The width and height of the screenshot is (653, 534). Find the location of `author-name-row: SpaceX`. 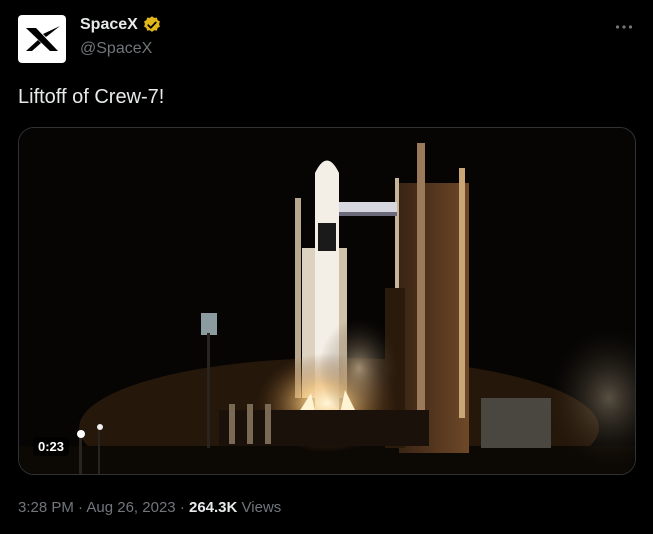

author-name-row: SpaceX is located at coordinates (121, 25).